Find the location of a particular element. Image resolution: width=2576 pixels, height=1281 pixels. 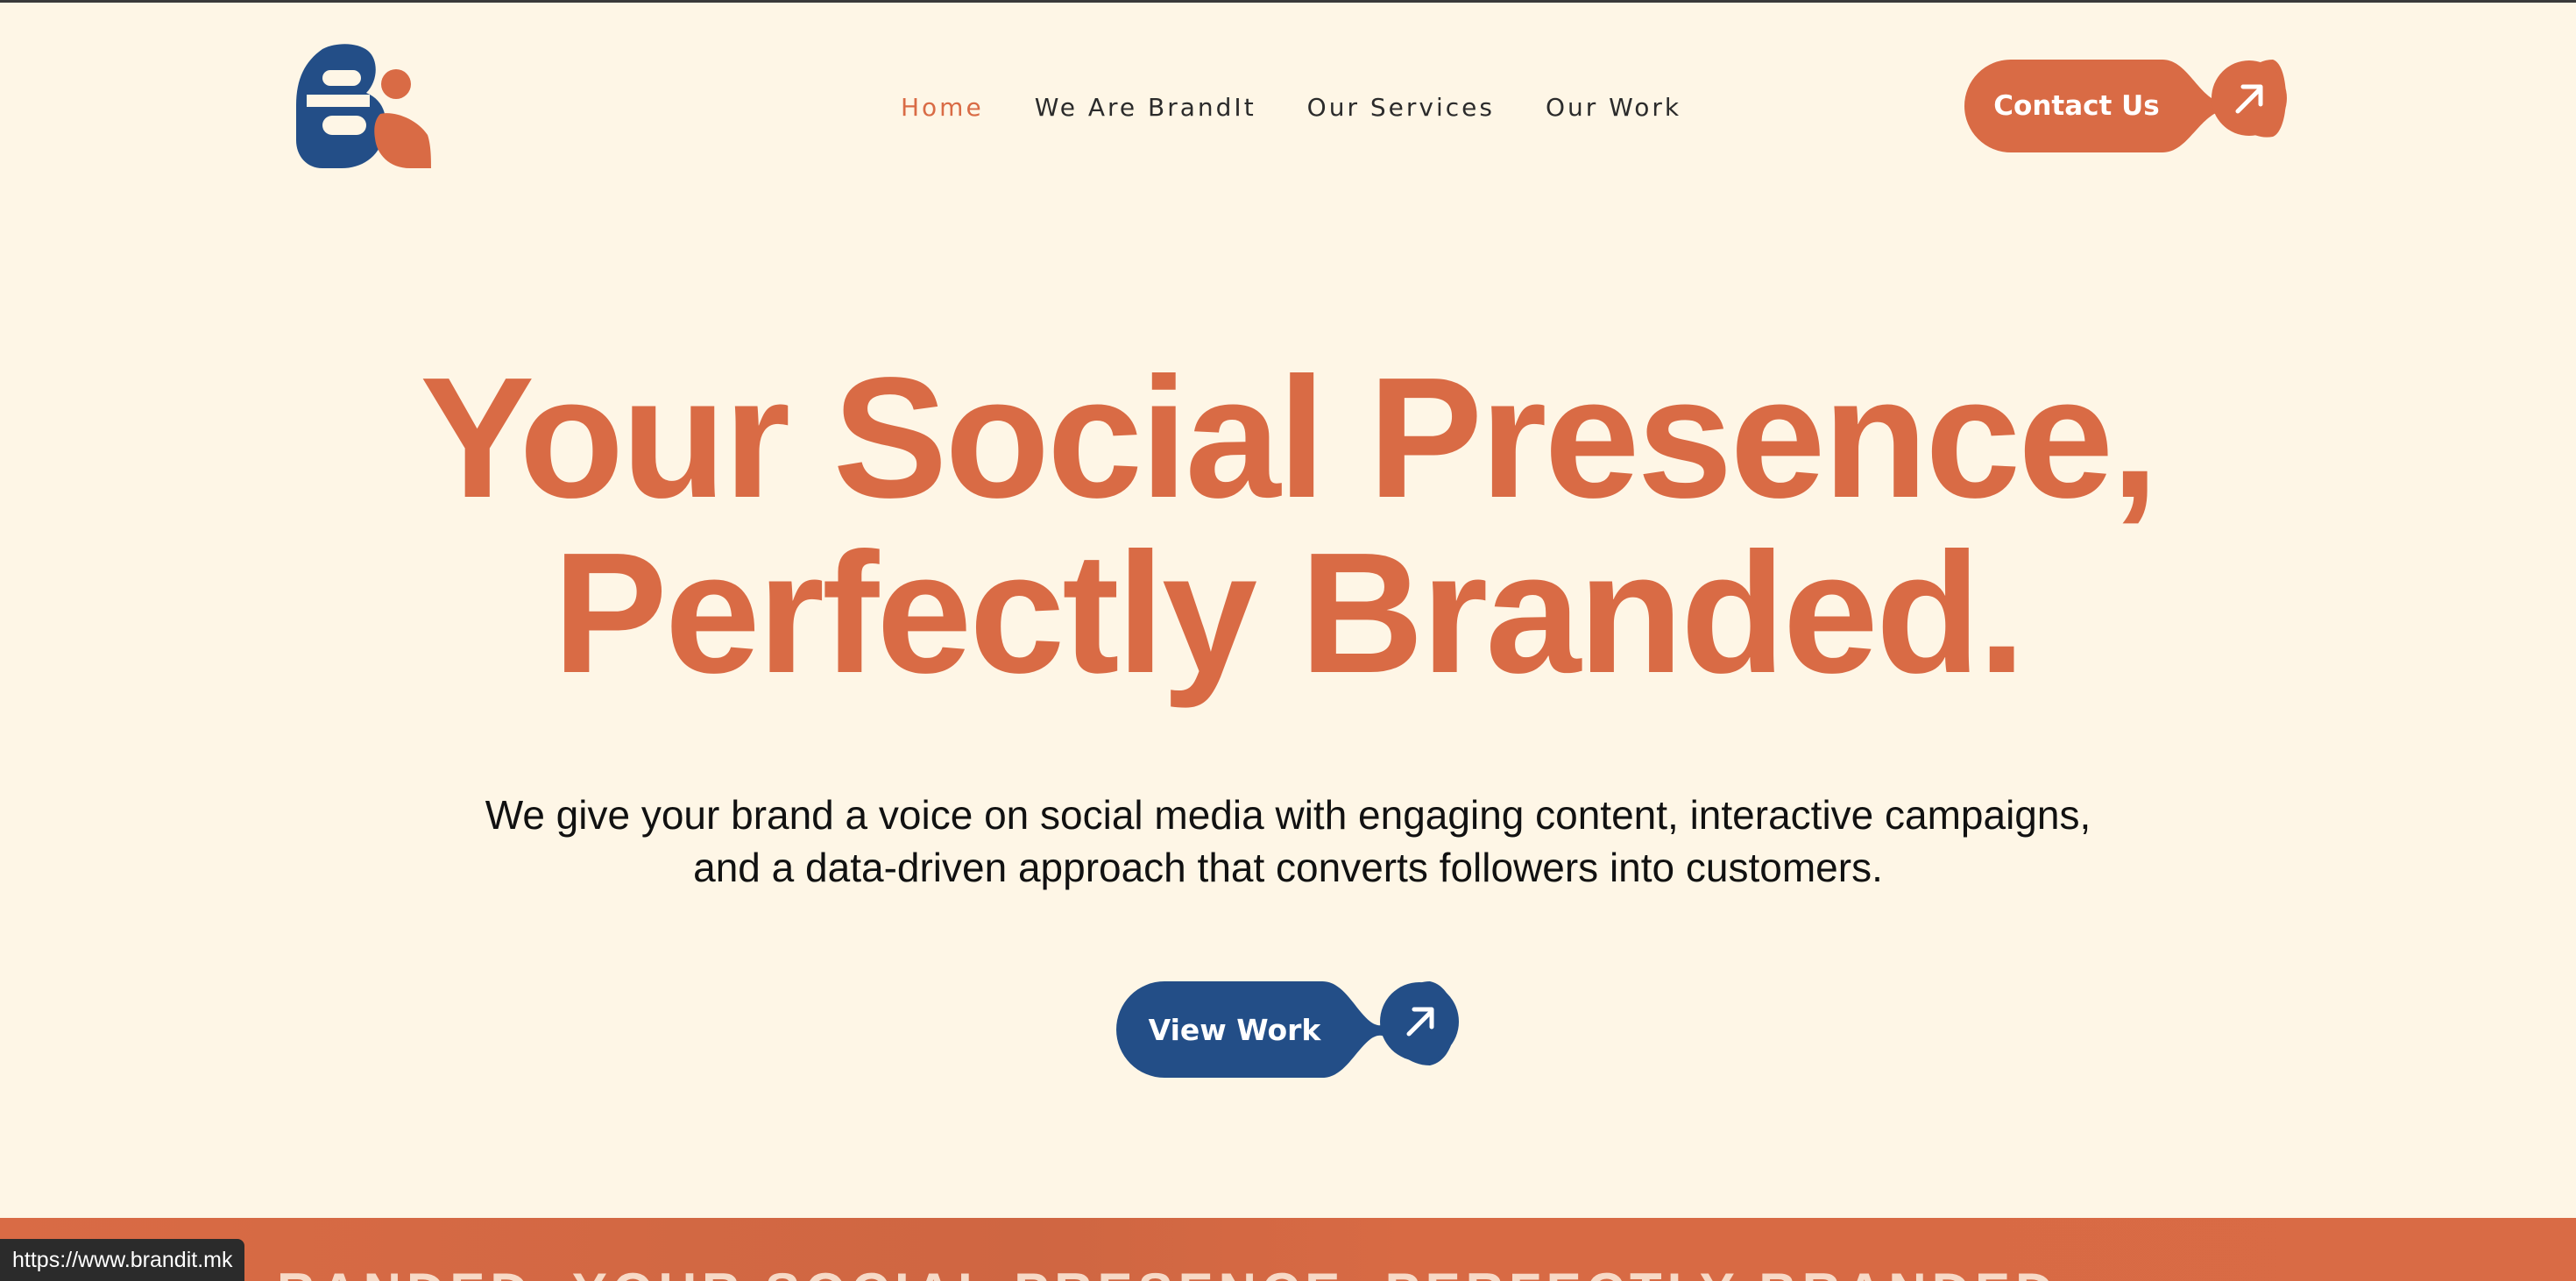

brand-logo is located at coordinates (359, 106).